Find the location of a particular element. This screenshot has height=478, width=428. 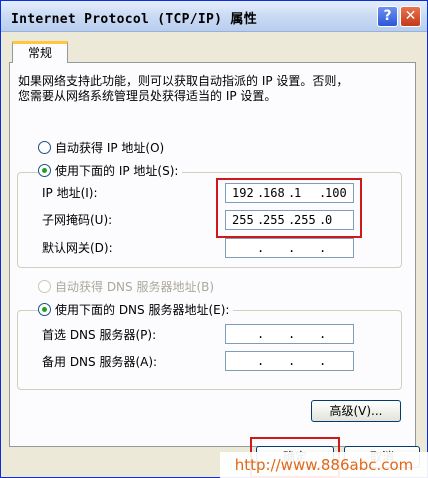

tab-general: 常规 is located at coordinates (40, 52).